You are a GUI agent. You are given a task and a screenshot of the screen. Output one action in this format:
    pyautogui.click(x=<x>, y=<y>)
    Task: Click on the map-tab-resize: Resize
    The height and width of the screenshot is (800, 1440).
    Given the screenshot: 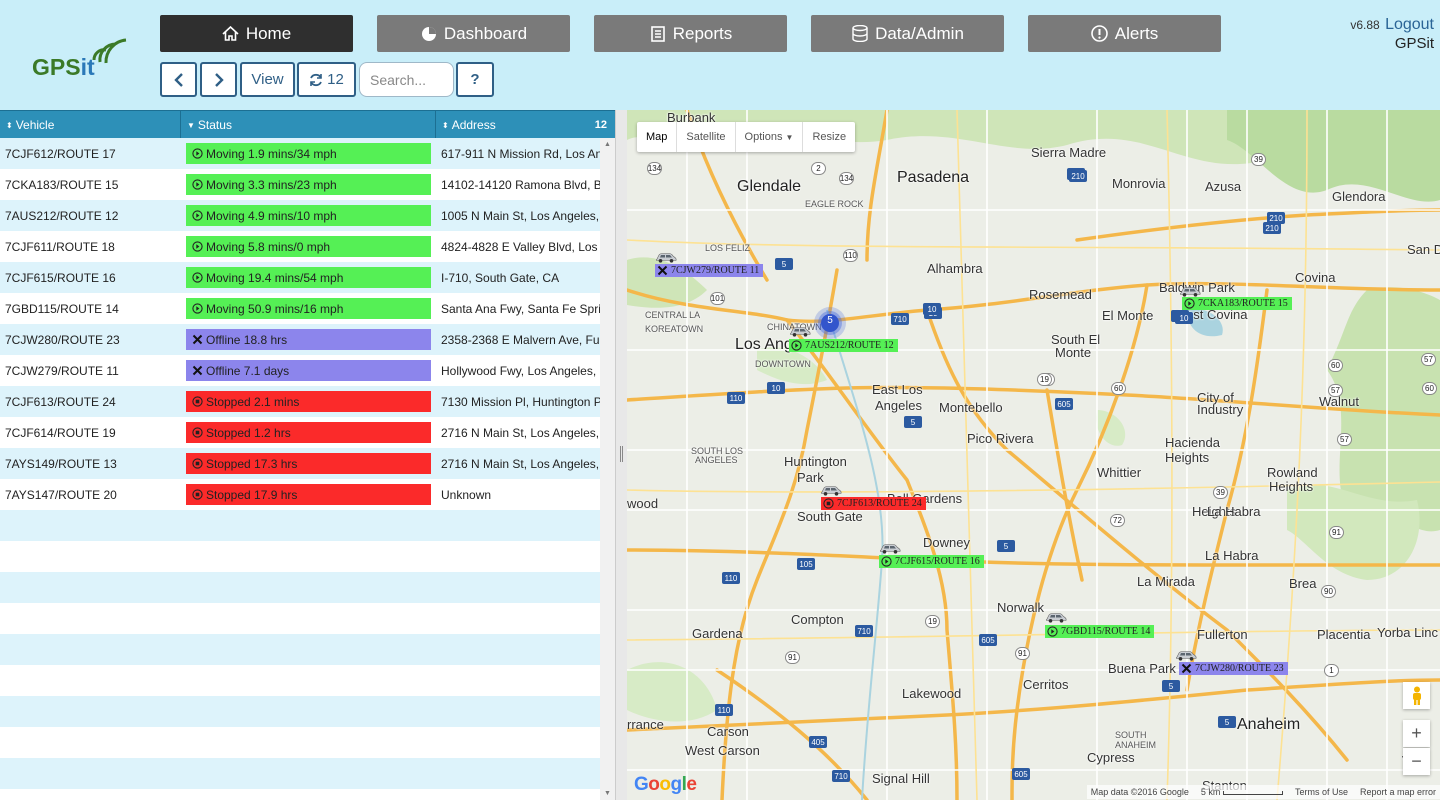 What is the action you would take?
    pyautogui.click(x=829, y=137)
    